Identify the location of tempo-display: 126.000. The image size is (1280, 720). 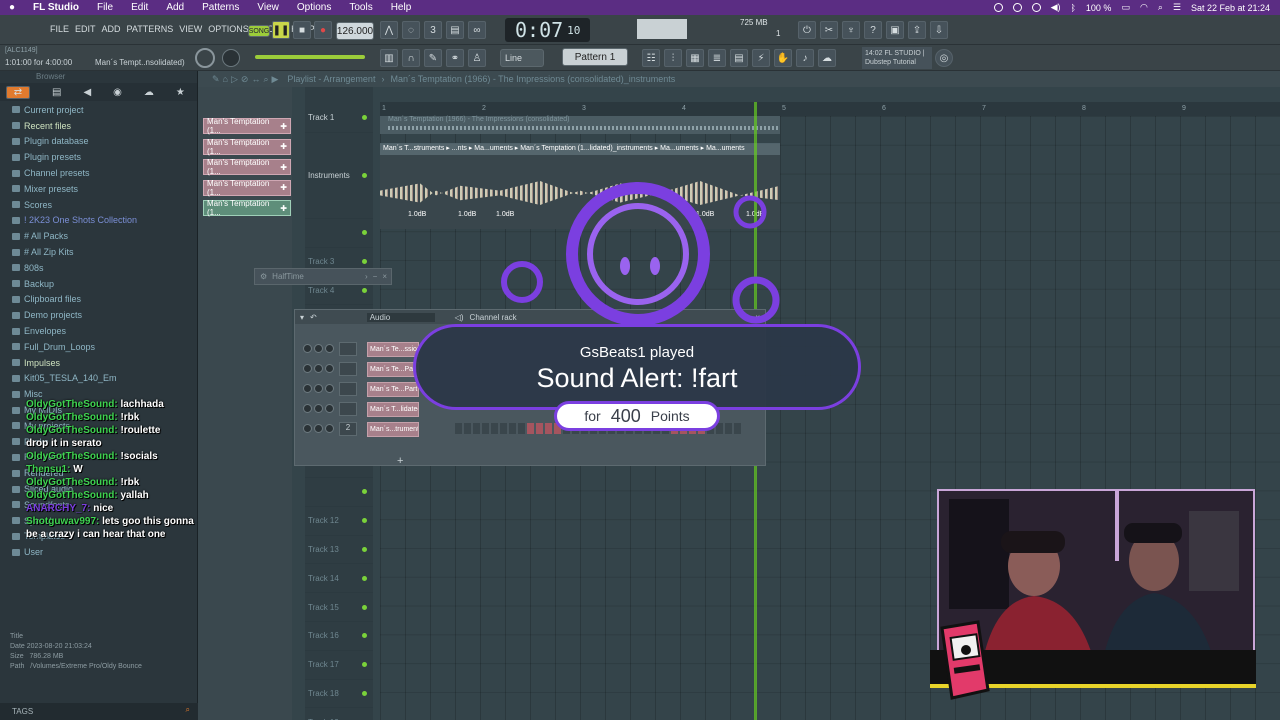
(355, 31).